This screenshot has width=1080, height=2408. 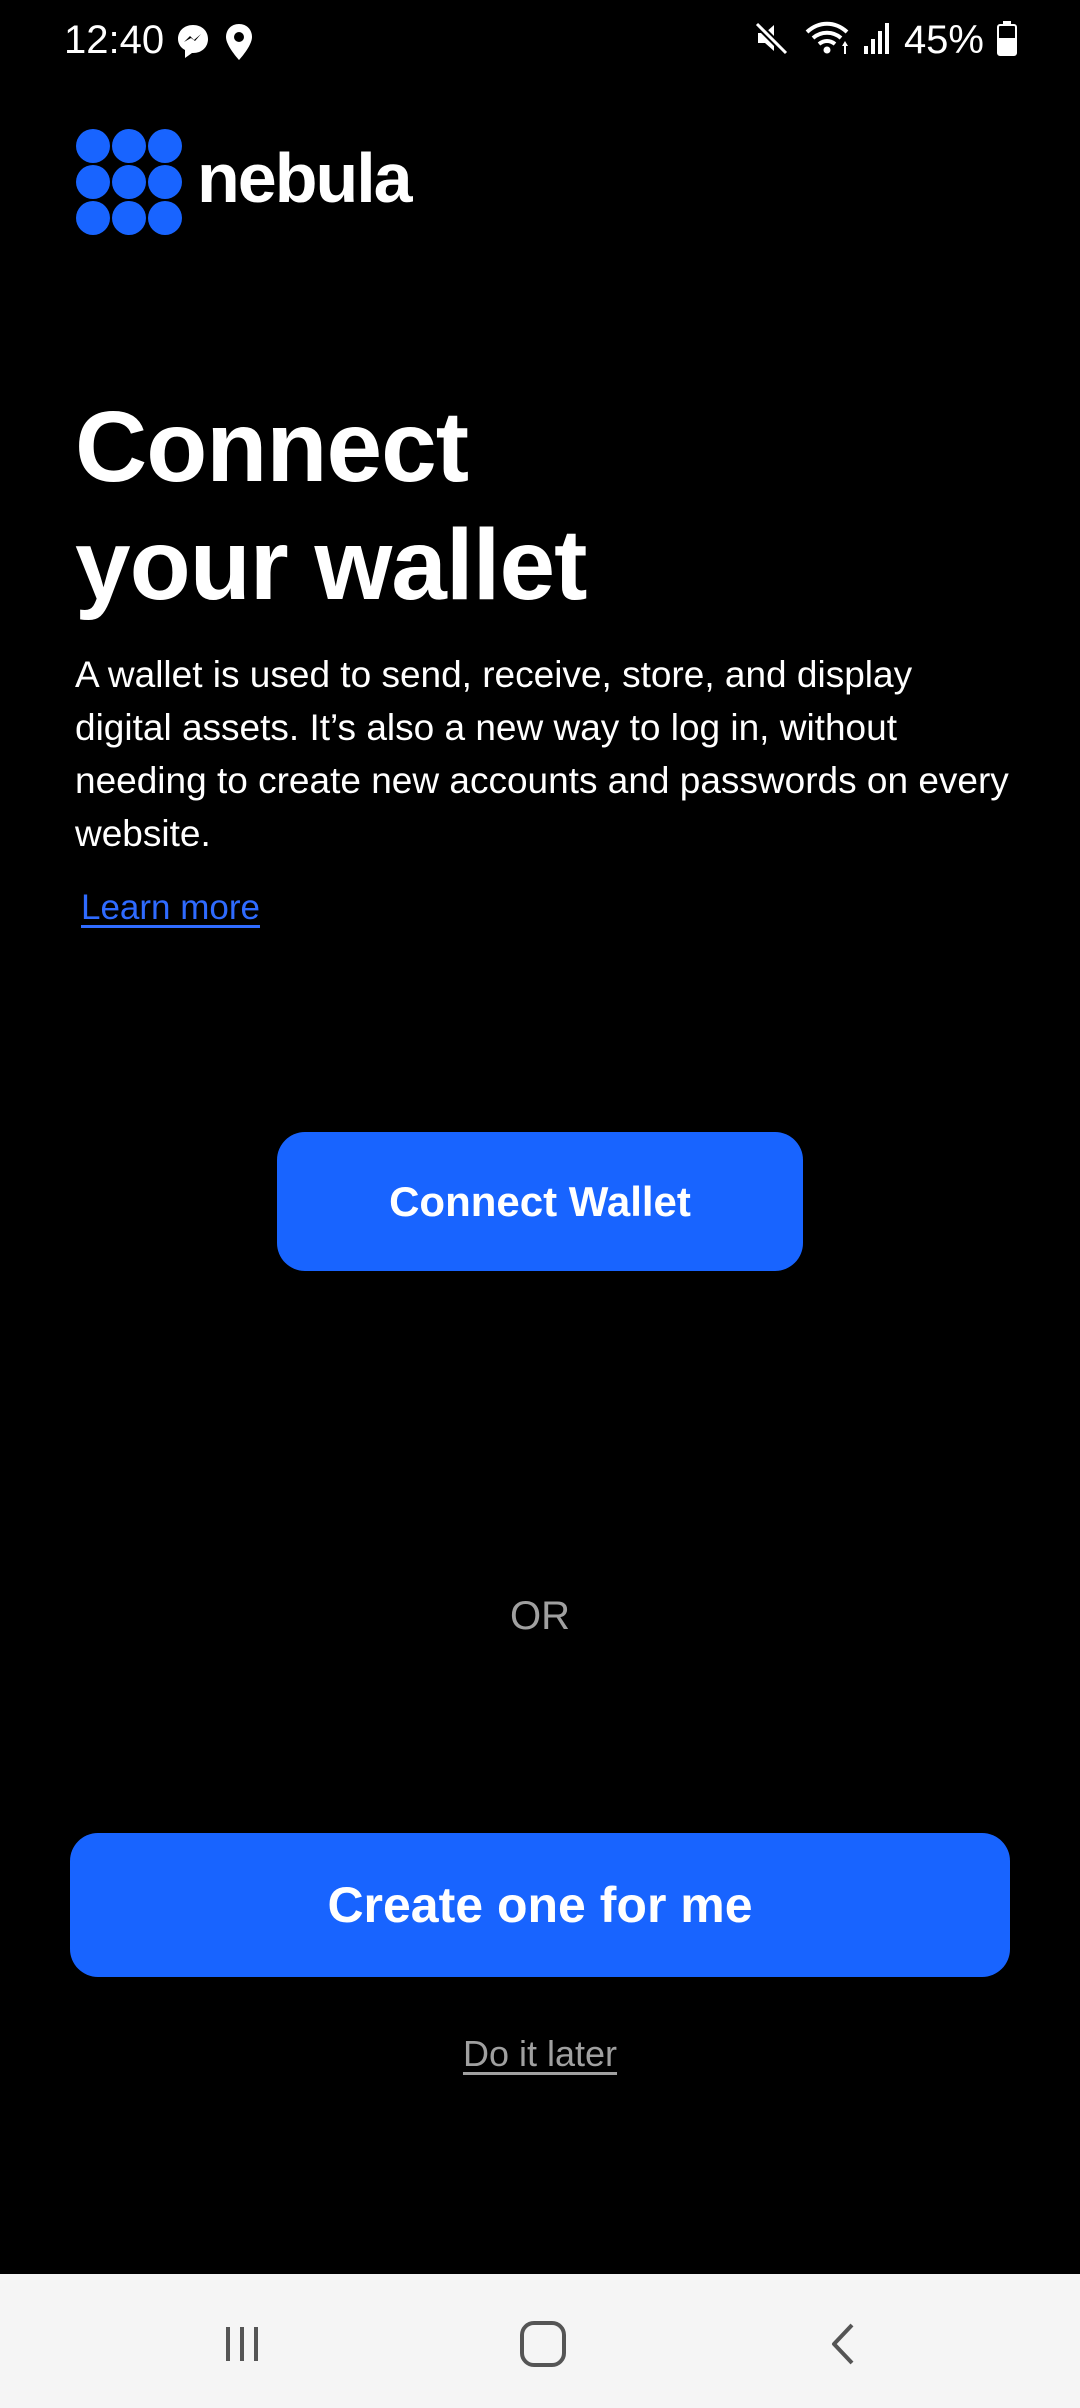 I want to click on do-it-later-link: Do it later, so click(x=540, y=2053).